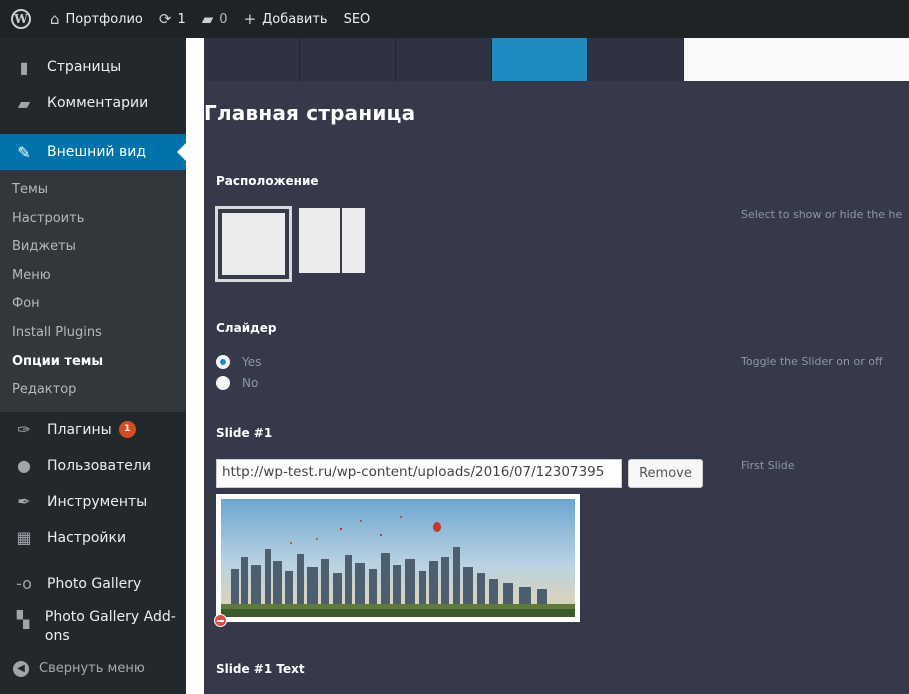  I want to click on radio-label: No, so click(250, 383).